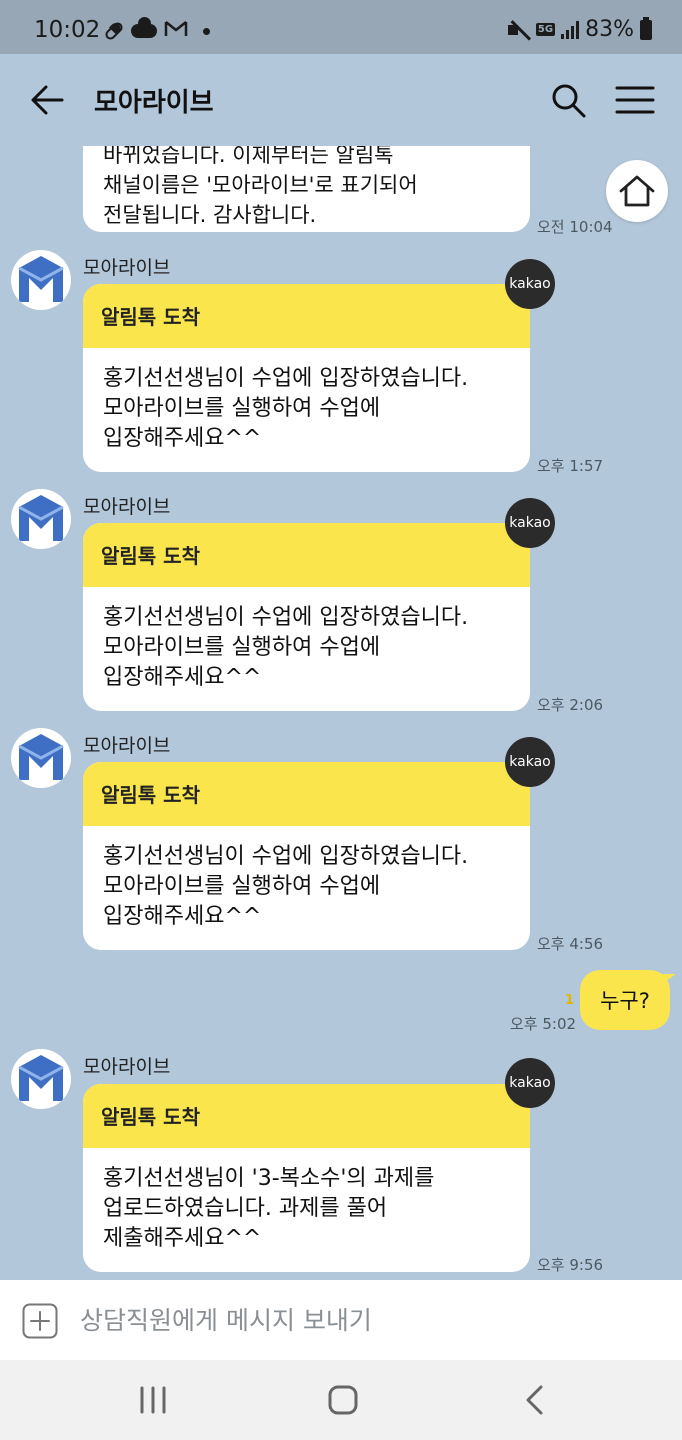 Image resolution: width=682 pixels, height=1440 pixels. Describe the element at coordinates (67, 30) in the screenshot. I see `status-time: 10:02` at that location.